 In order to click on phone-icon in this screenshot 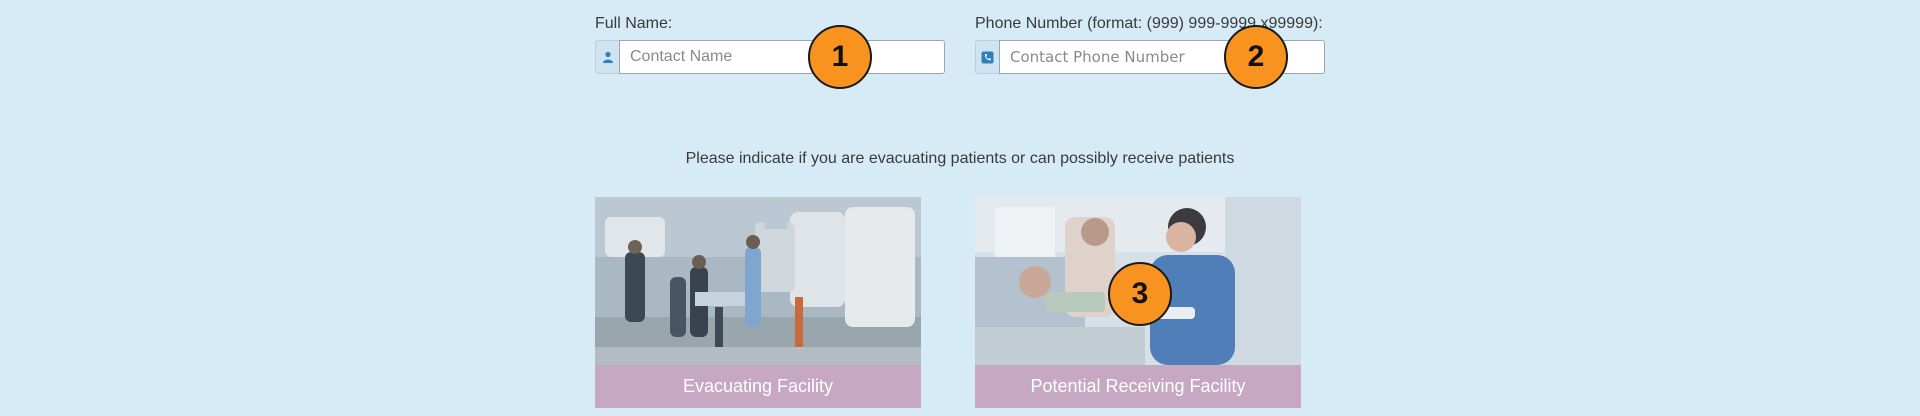, I will do `click(987, 57)`.